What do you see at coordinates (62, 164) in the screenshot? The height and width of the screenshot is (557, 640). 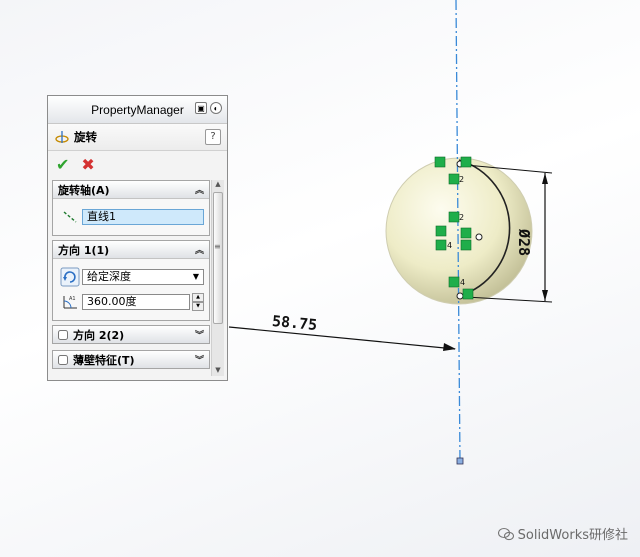 I see `ok-button: ✔` at bounding box center [62, 164].